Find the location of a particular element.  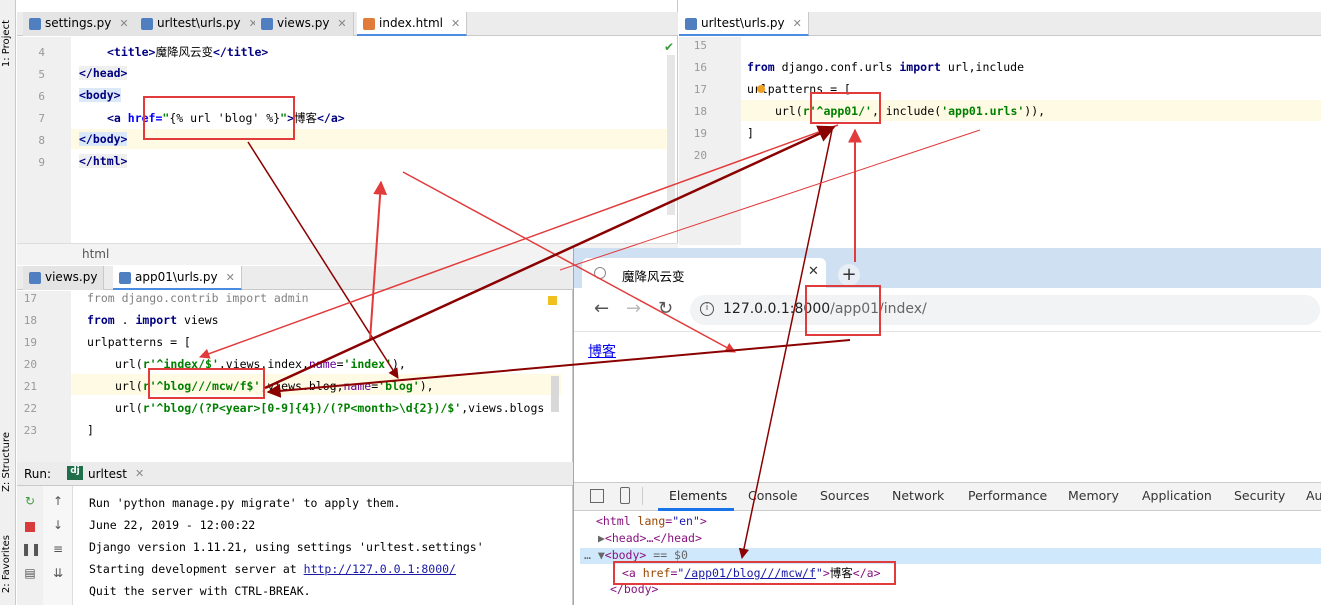

arrow-up-to-template is located at coordinates (378, 260).